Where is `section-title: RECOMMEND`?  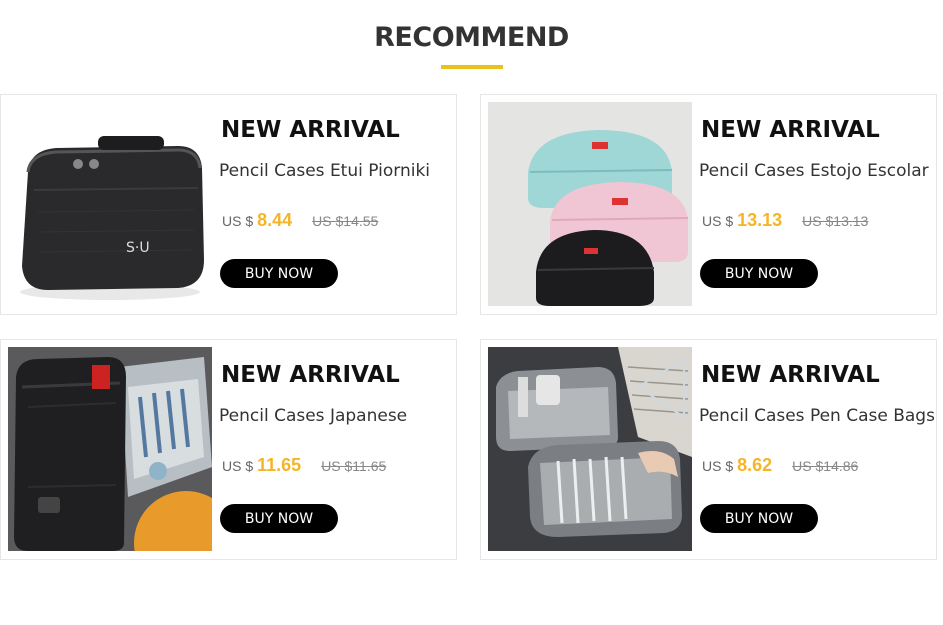
section-title: RECOMMEND is located at coordinates (471, 37).